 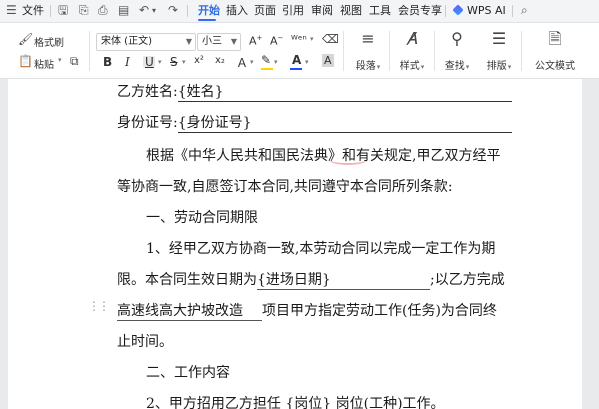 I want to click on id-number-field: {身份证号}, so click(x=344, y=122).